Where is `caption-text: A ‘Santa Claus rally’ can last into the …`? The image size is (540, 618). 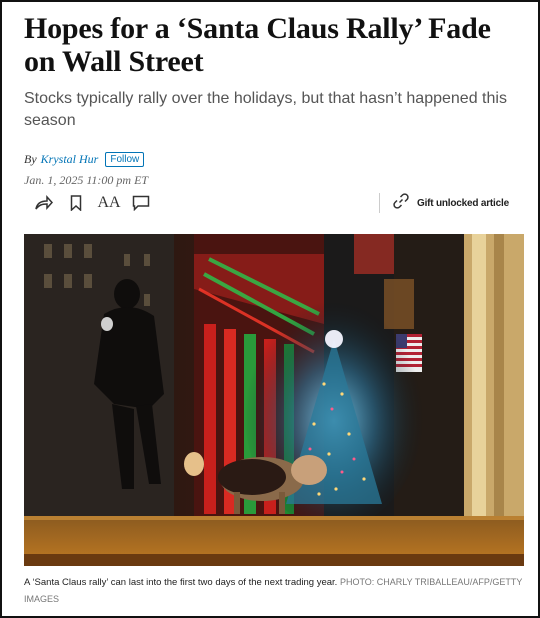 caption-text: A ‘Santa Claus rally’ can last into the … is located at coordinates (181, 582).